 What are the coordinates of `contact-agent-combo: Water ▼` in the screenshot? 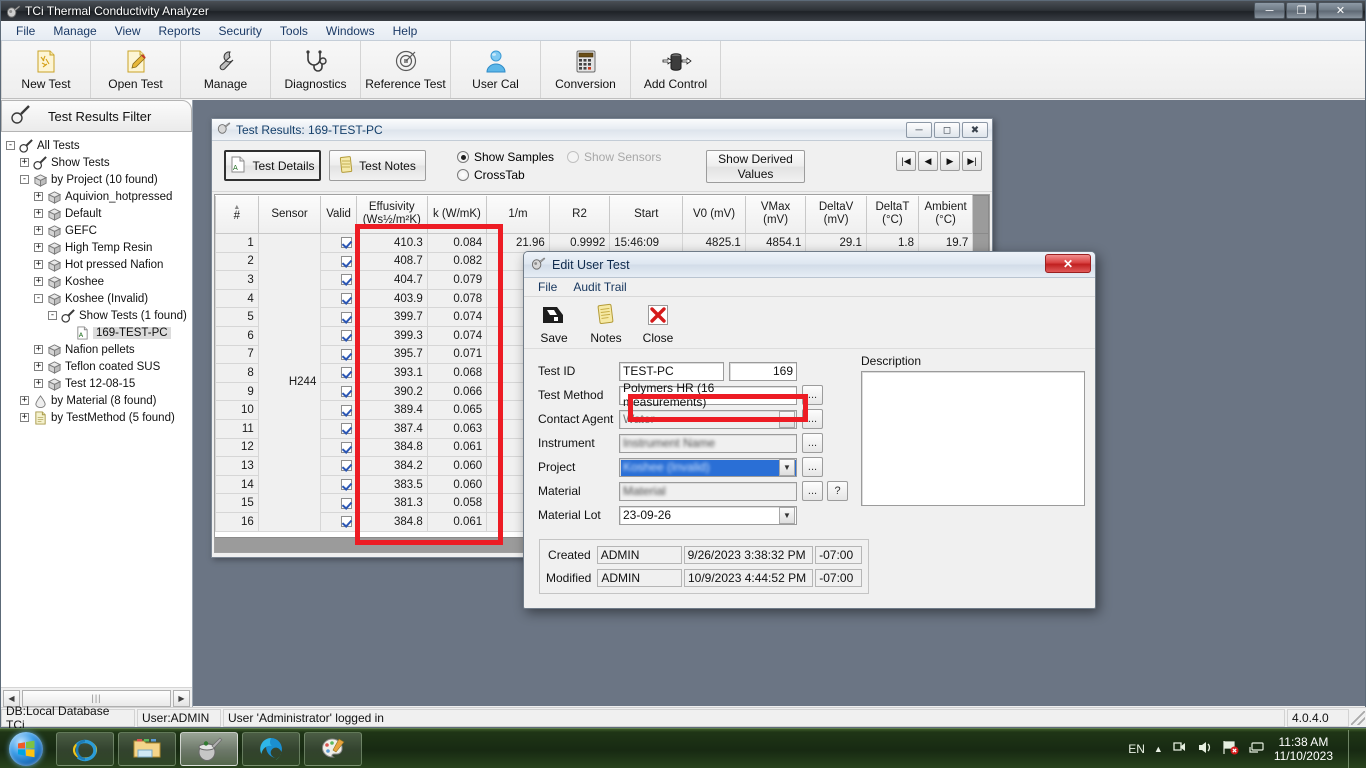 It's located at (708, 419).